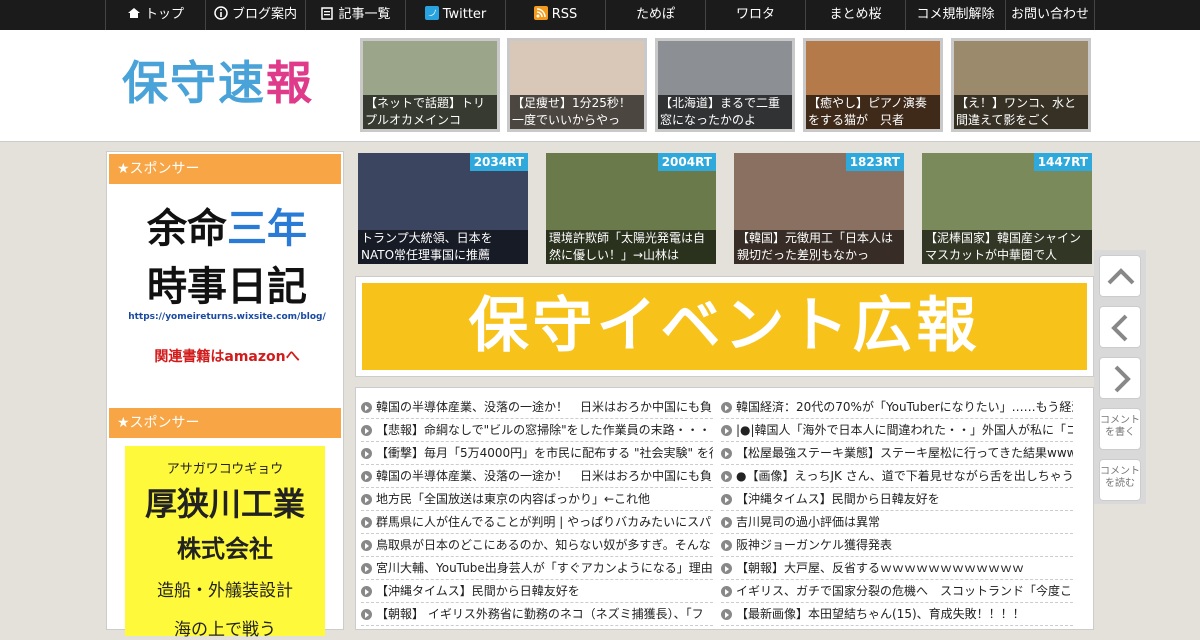 This screenshot has height=640, width=1200. What do you see at coordinates (443, 247) in the screenshot?
I see `rt-card-caption: トランプ大統領、日本をNATO常任理事国に推薦` at bounding box center [443, 247].